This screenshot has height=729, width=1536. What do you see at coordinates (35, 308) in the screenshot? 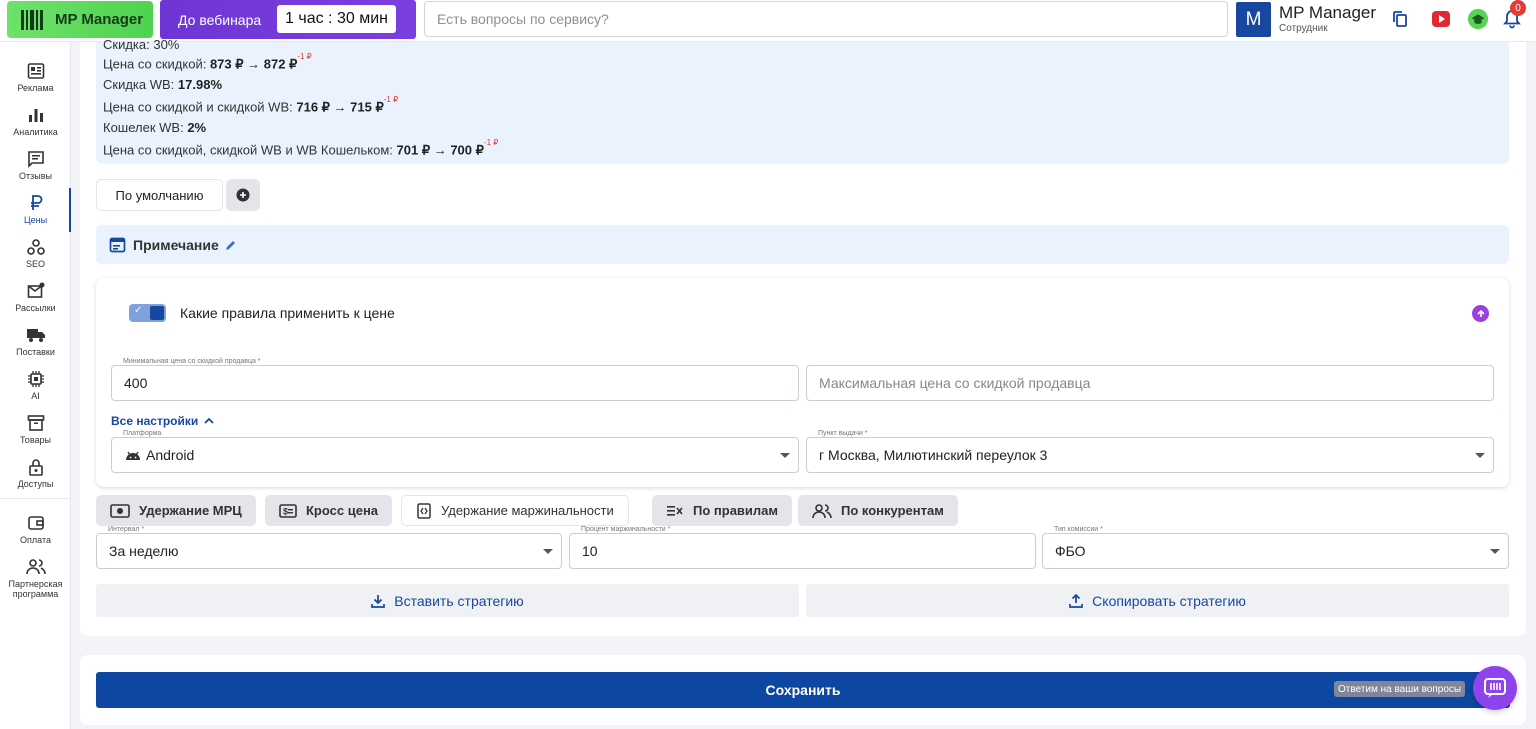
I see `sidebar-item-label: Рассылки` at bounding box center [35, 308].